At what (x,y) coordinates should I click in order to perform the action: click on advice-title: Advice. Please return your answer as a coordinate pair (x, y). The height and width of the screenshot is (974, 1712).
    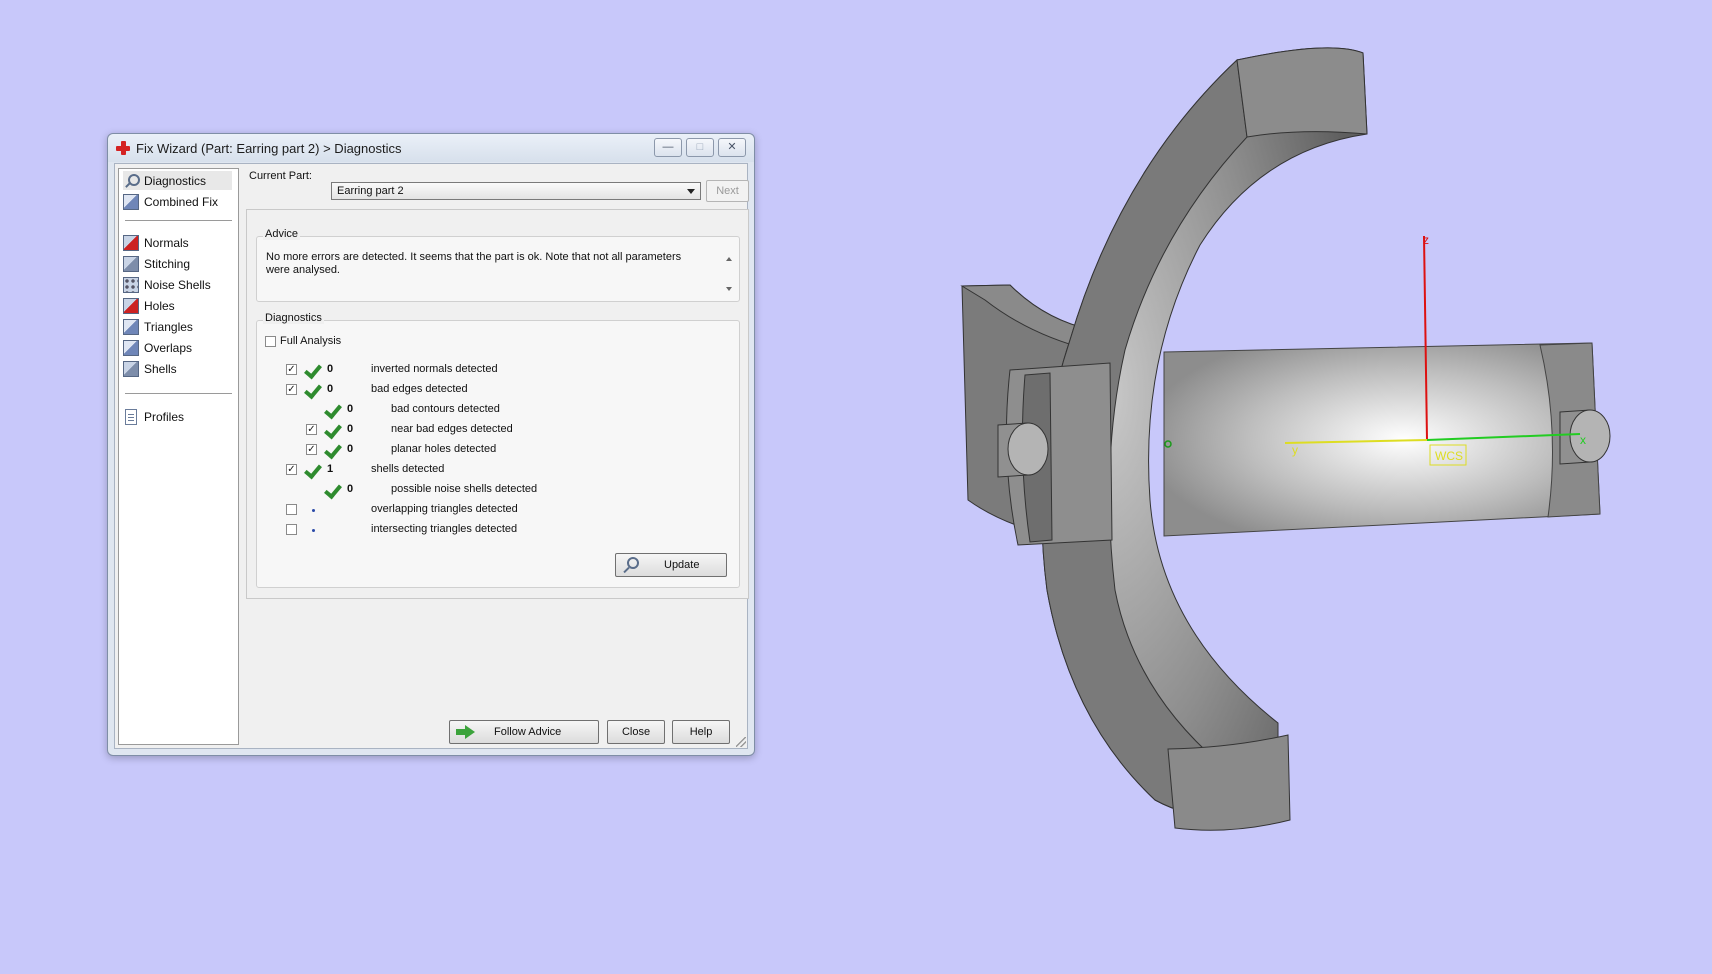
    Looking at the image, I should click on (282, 234).